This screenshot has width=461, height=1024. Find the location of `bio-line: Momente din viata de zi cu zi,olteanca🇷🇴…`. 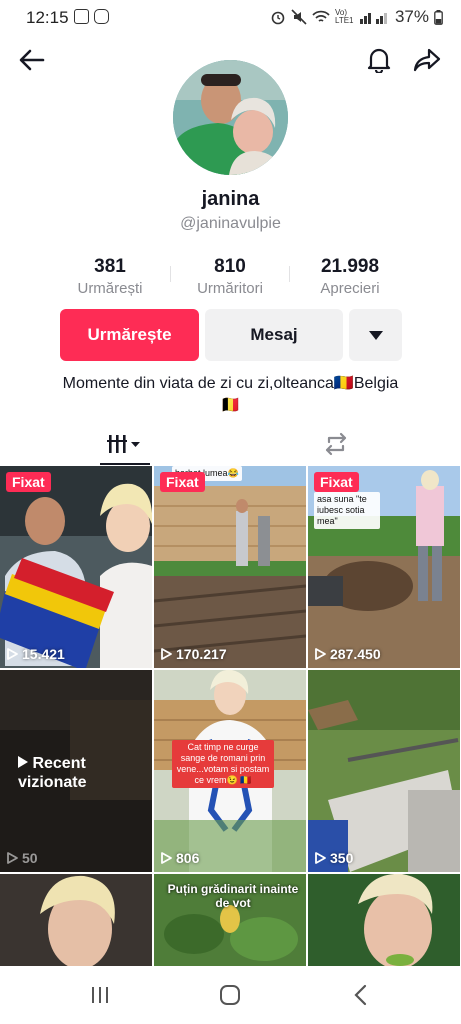

bio-line: Momente din viata de zi cu zi,olteanca🇷🇴… is located at coordinates (230, 383).